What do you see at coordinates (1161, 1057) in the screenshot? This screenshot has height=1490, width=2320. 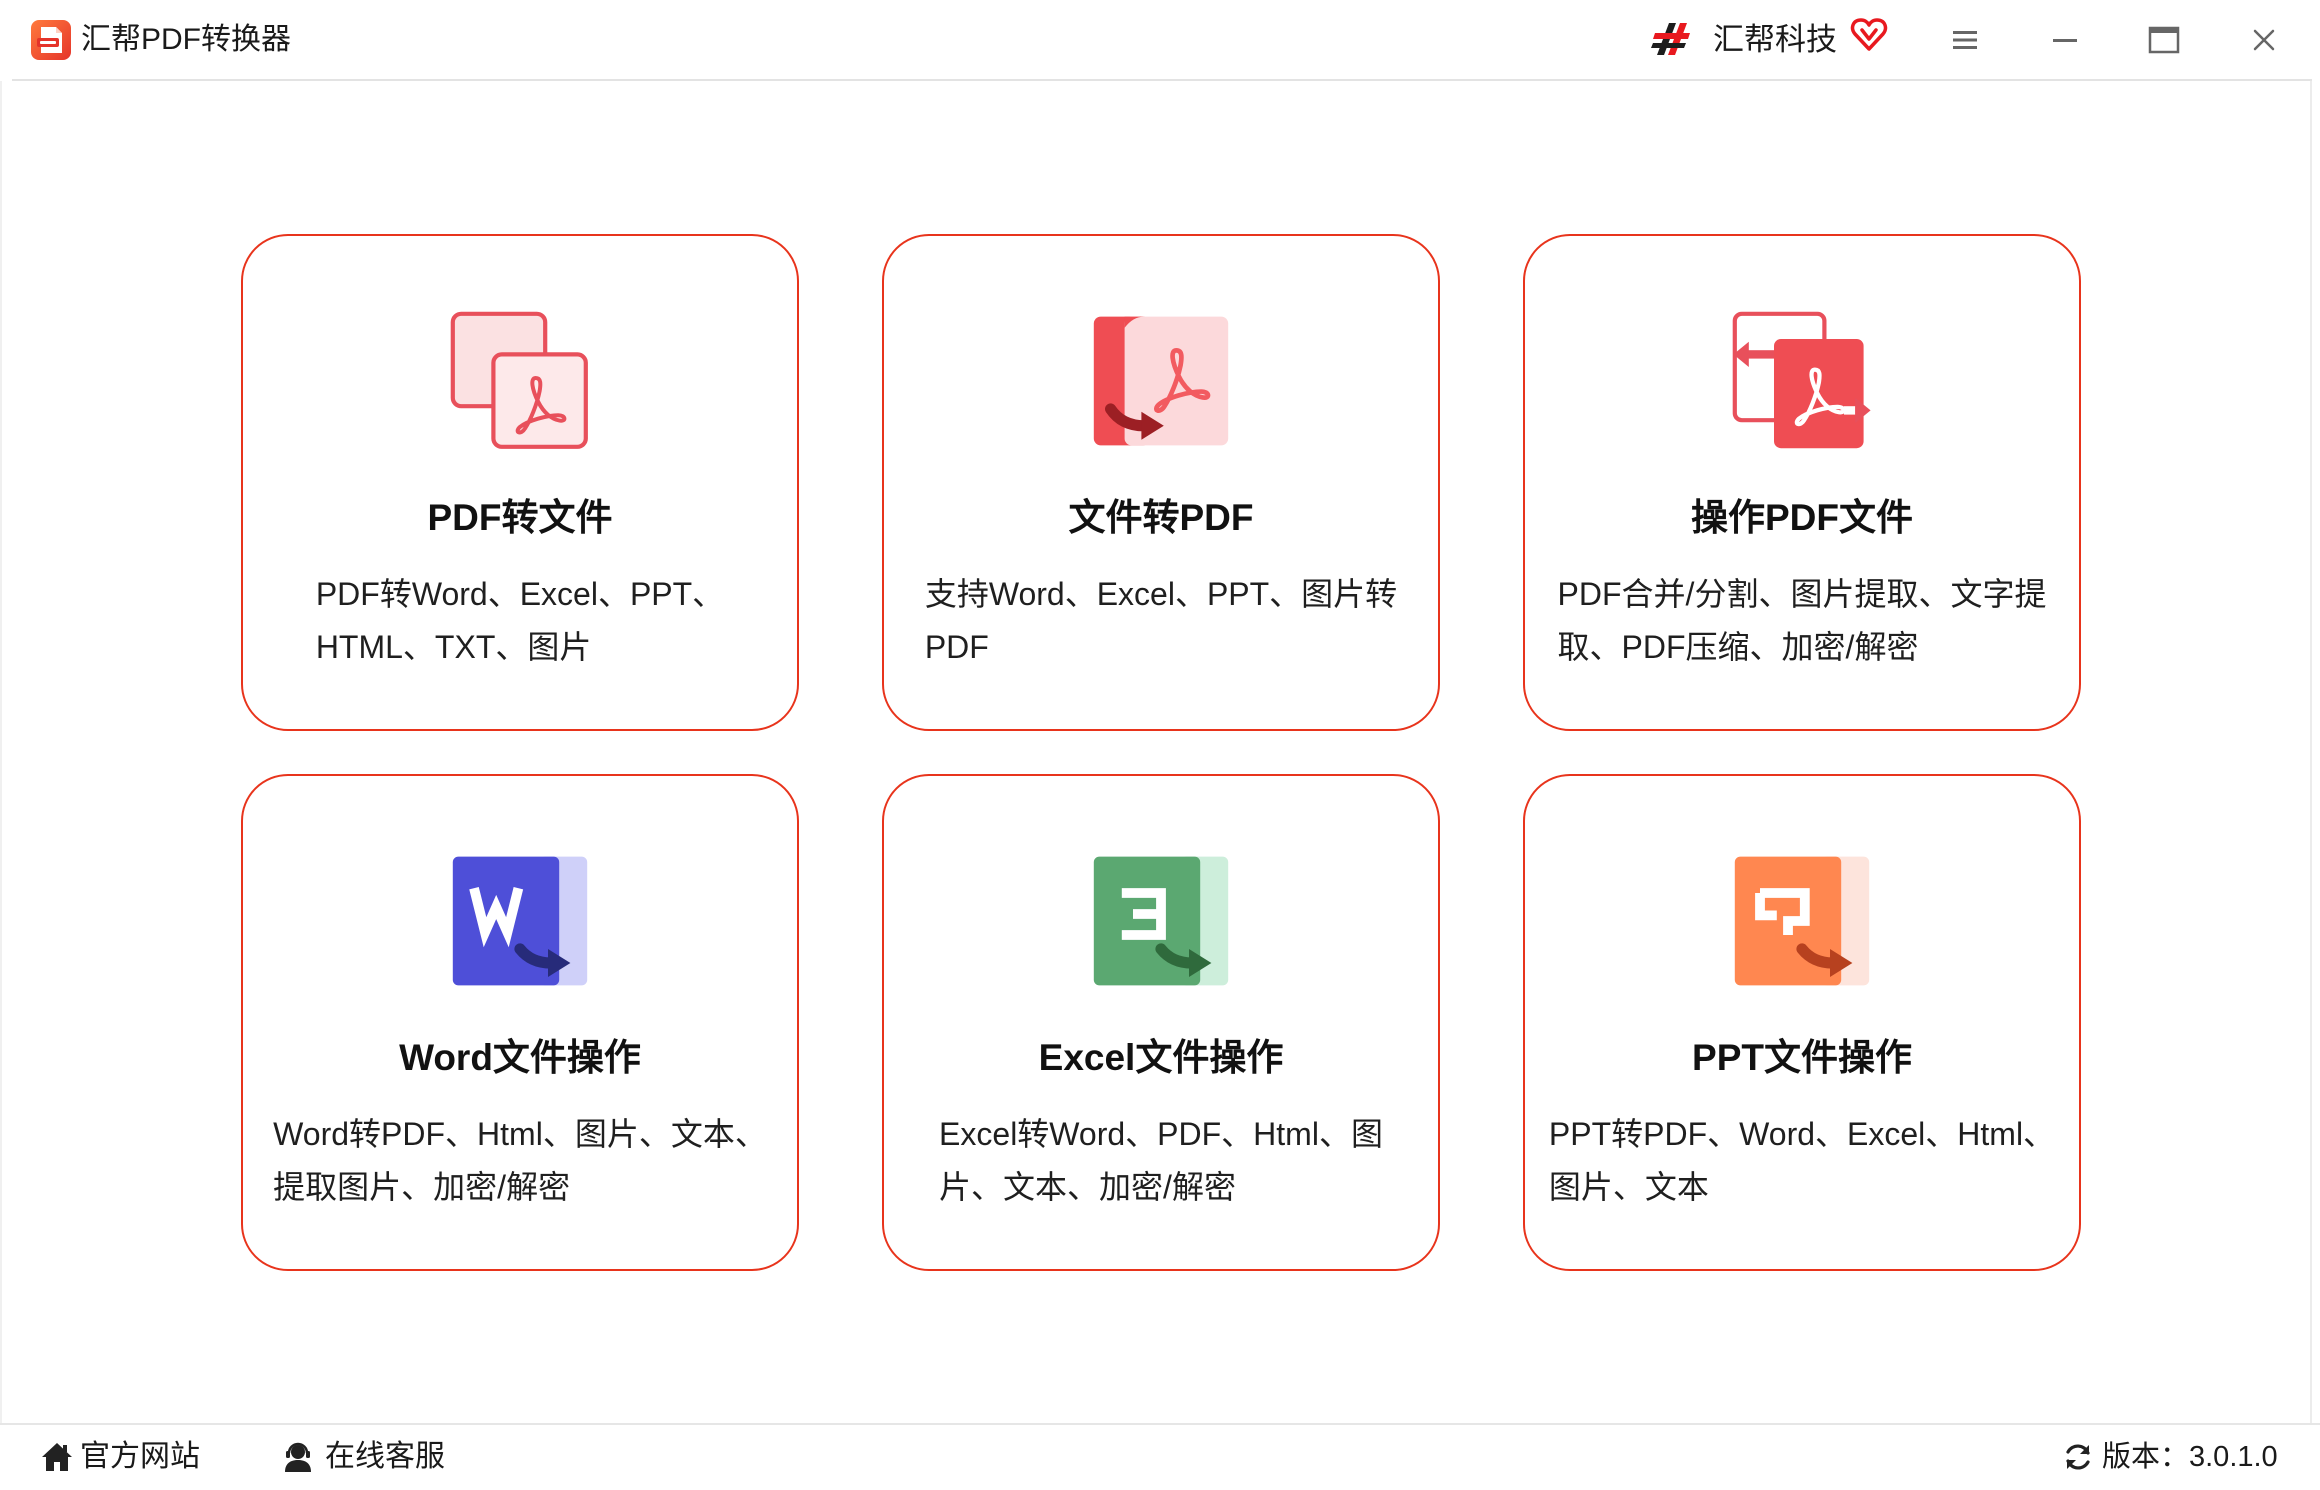 I see `card-title: Excel文件操作` at bounding box center [1161, 1057].